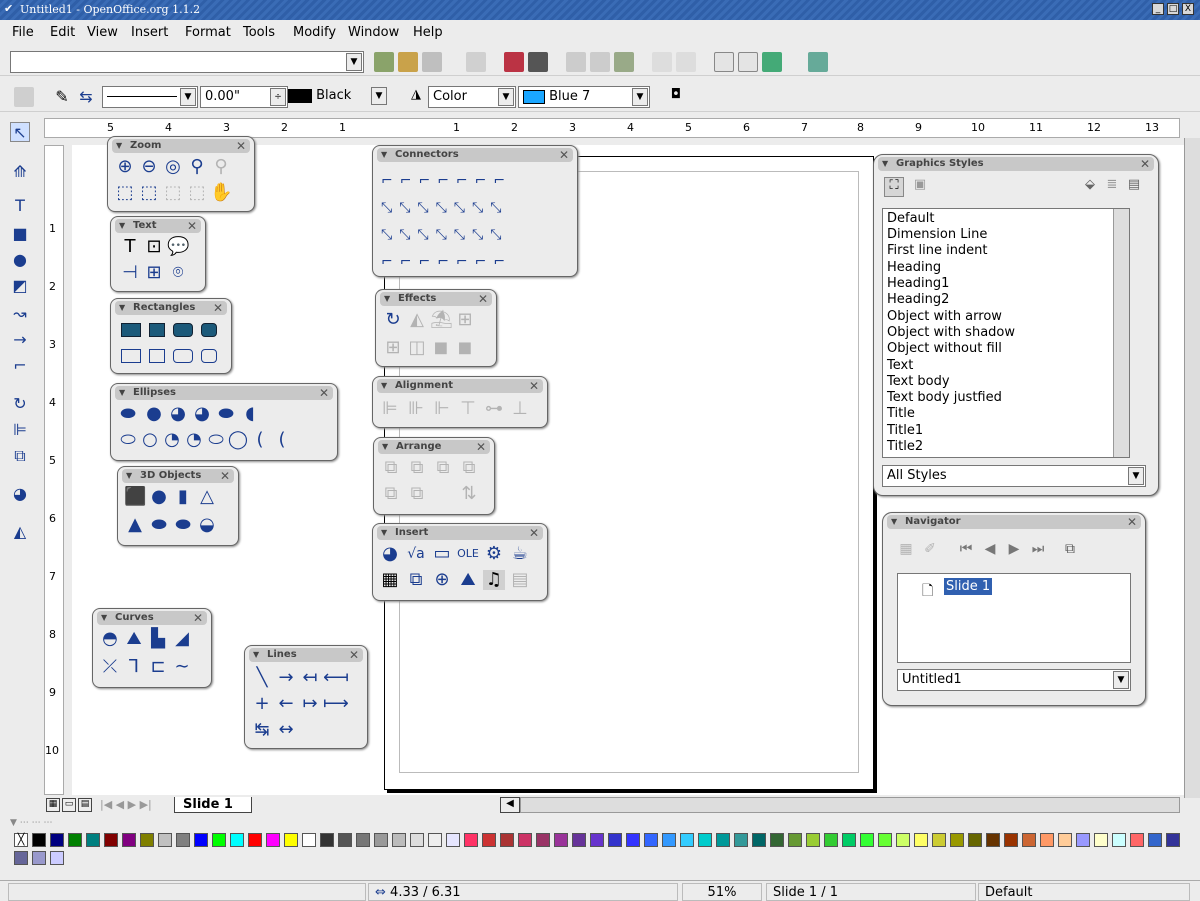 The image size is (1200, 901). Describe the element at coordinates (336, 704) in the screenshot. I see `square-line-arrow-icon: ⟼` at that location.